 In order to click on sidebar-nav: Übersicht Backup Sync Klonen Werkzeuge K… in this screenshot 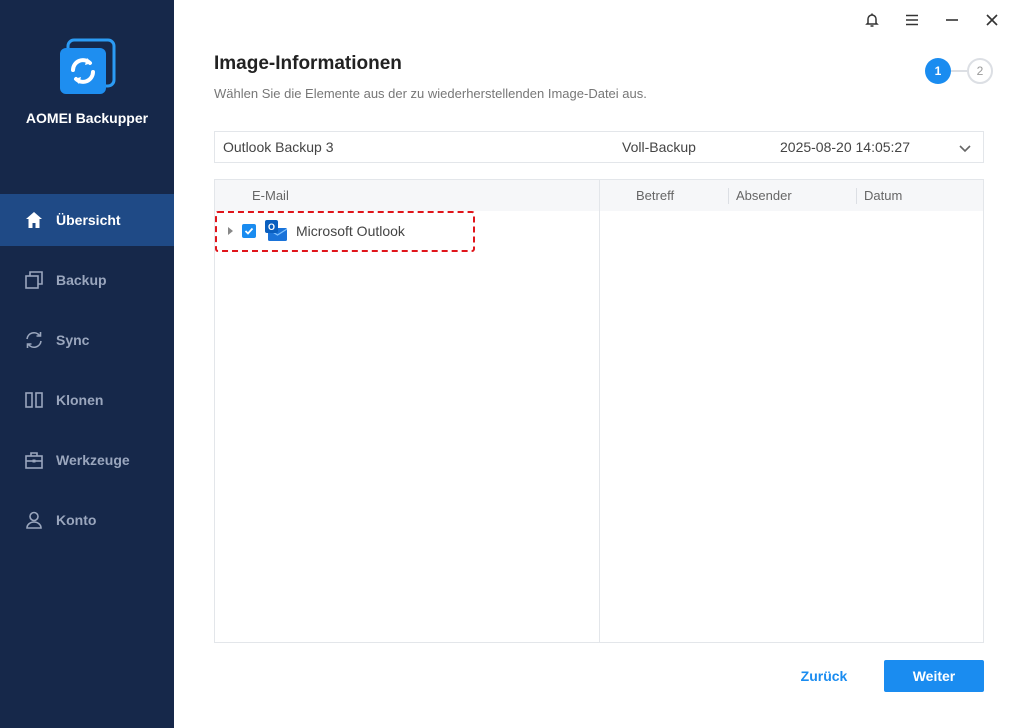, I will do `click(87, 374)`.